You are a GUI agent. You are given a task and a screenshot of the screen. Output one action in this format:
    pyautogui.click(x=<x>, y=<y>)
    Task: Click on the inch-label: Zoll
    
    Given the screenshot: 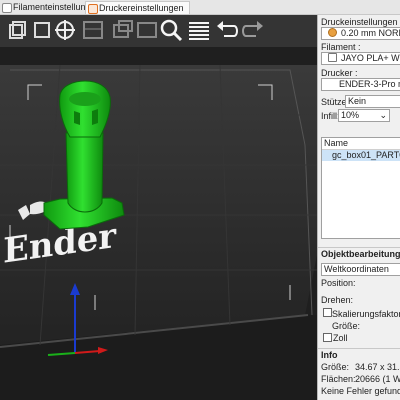 What is the action you would take?
    pyautogui.click(x=340, y=338)
    